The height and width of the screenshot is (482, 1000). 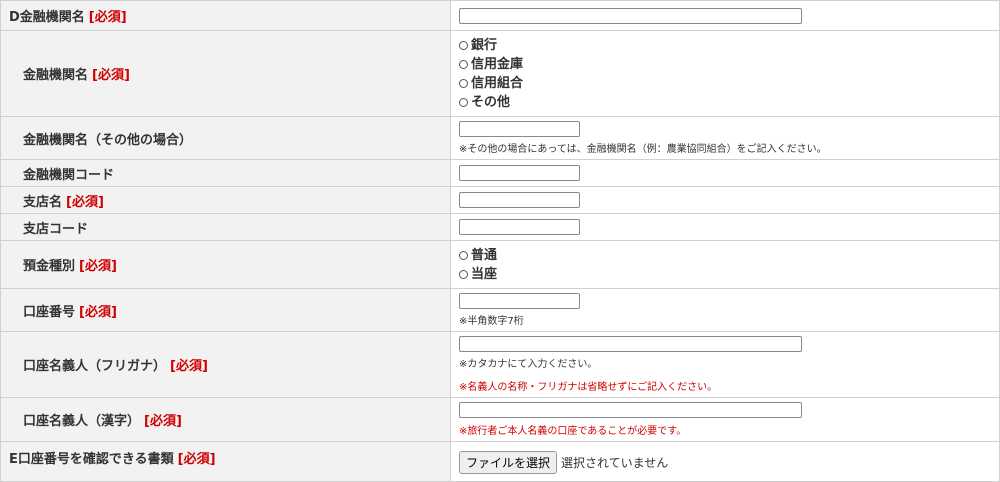 I want to click on holder-kanji-input, so click(x=630, y=410).